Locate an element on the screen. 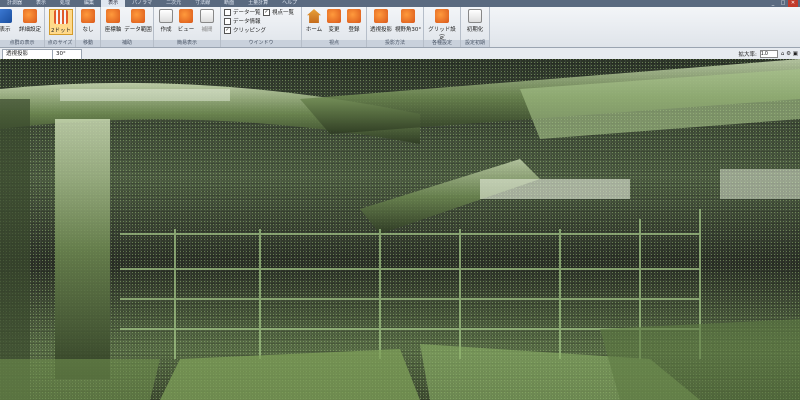 This screenshot has height=400, width=800. display-button: 表示 is located at coordinates (7, 21).